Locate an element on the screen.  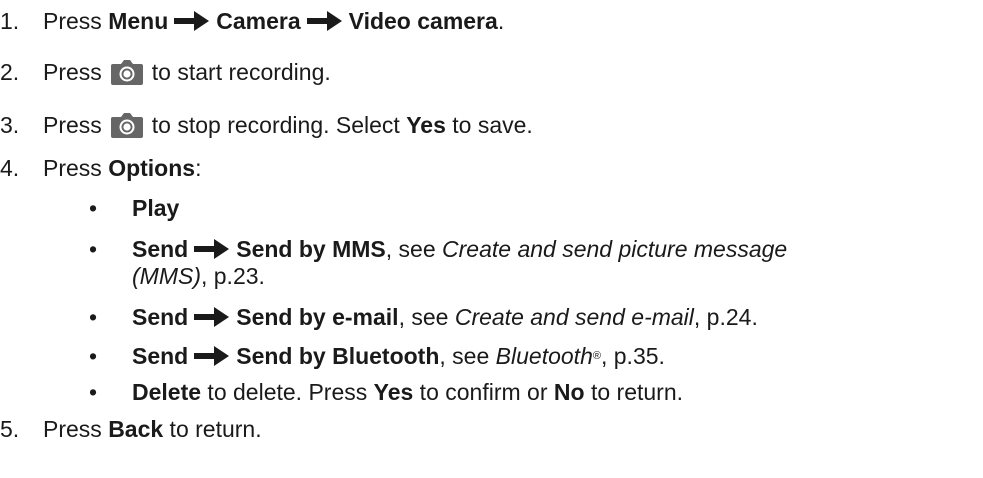
page-ref: , p.24. is located at coordinates (725, 317).